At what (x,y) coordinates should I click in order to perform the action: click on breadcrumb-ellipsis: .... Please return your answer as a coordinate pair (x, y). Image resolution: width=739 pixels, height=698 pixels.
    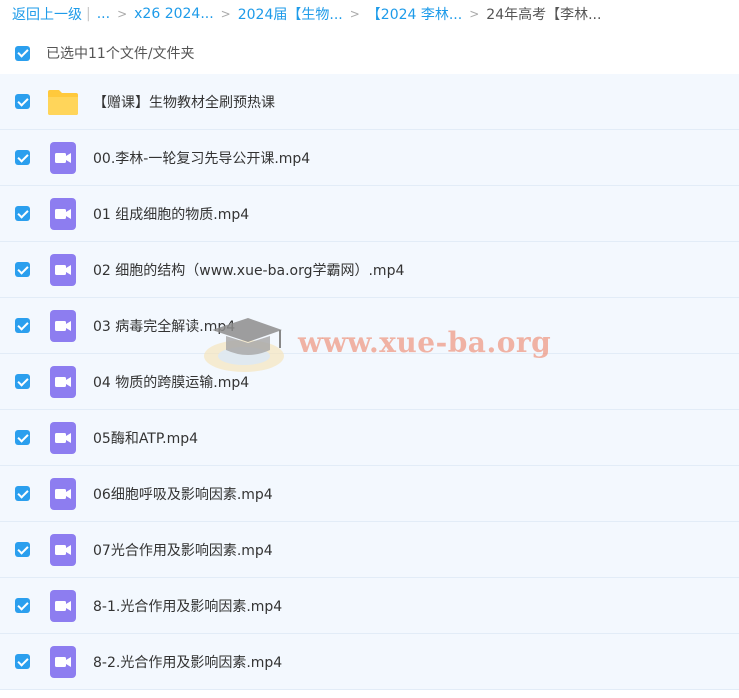
    Looking at the image, I should click on (103, 14).